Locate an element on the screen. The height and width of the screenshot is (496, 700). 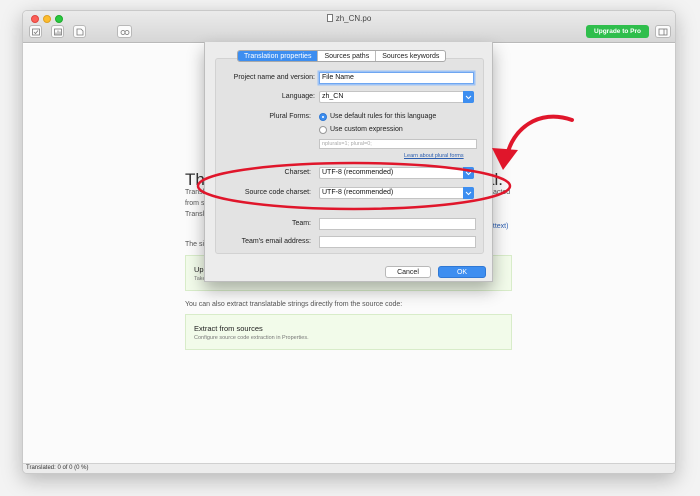
cancel-button: Cancel is located at coordinates (408, 272).